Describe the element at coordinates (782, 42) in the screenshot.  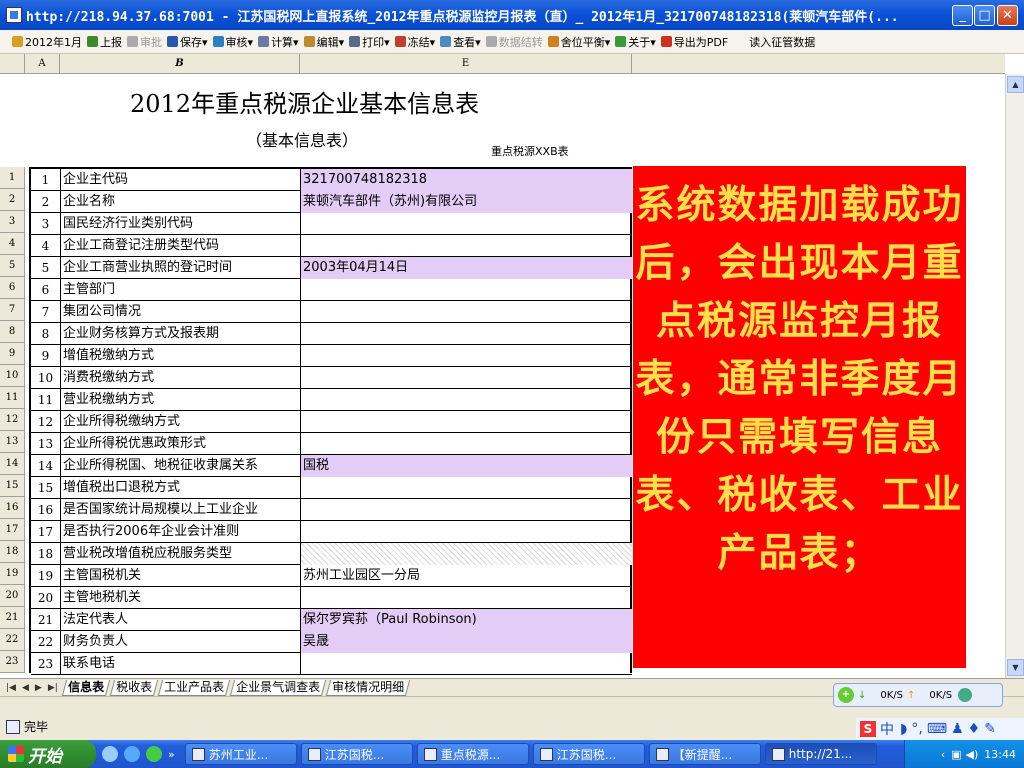
I see `toolbar-item-14: 读入征管数据` at that location.